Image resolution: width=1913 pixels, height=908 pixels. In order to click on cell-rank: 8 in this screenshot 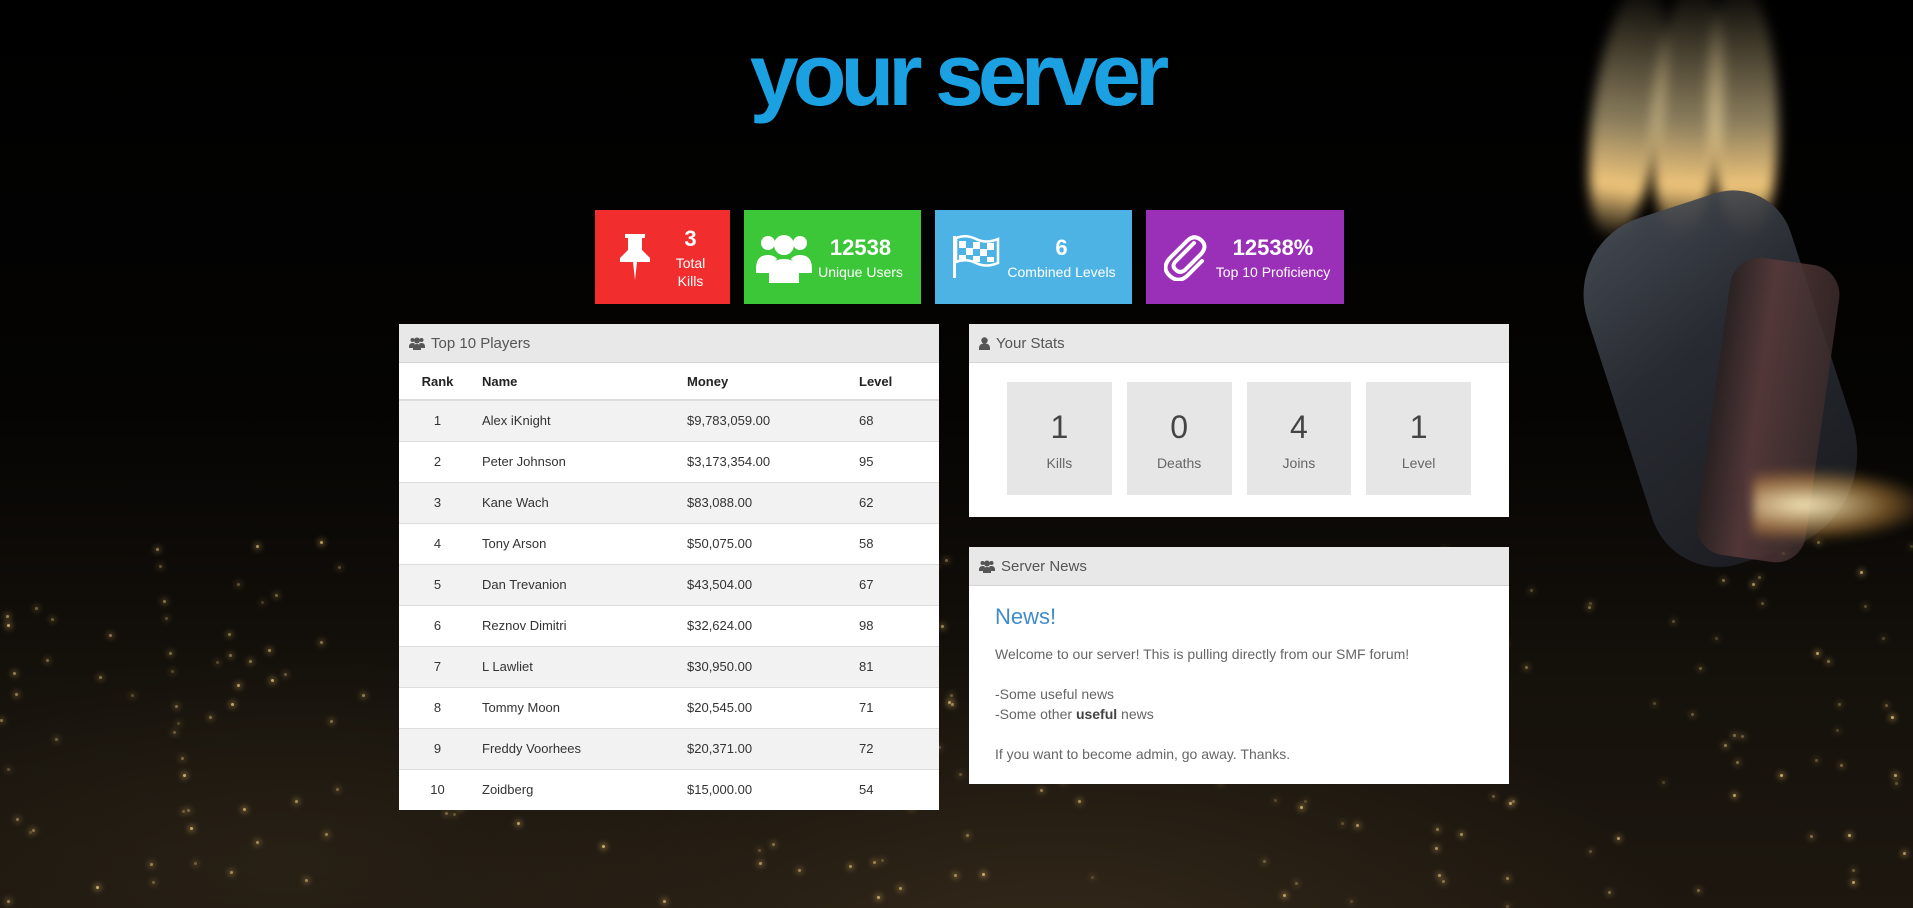, I will do `click(437, 707)`.